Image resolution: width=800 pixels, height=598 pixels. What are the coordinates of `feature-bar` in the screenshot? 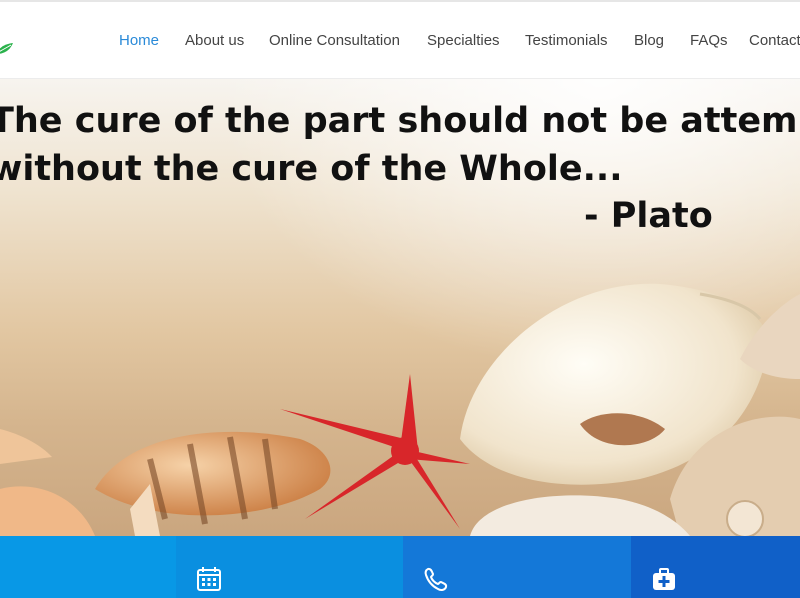 It's located at (400, 567).